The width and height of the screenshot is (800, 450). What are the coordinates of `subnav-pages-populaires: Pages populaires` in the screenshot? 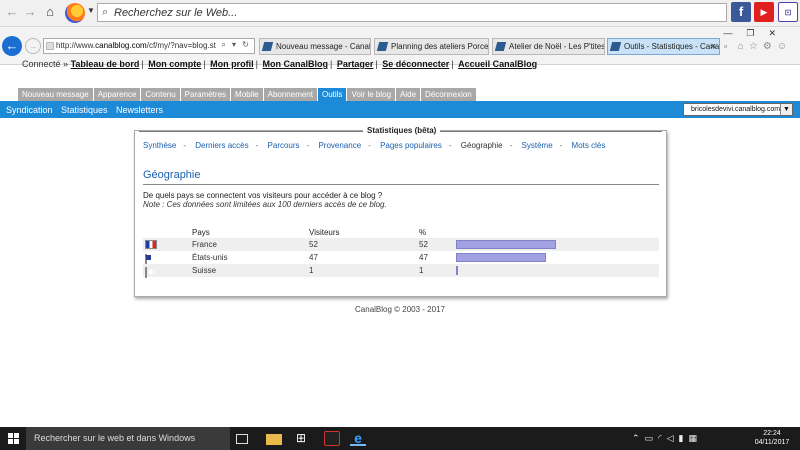 It's located at (411, 145).